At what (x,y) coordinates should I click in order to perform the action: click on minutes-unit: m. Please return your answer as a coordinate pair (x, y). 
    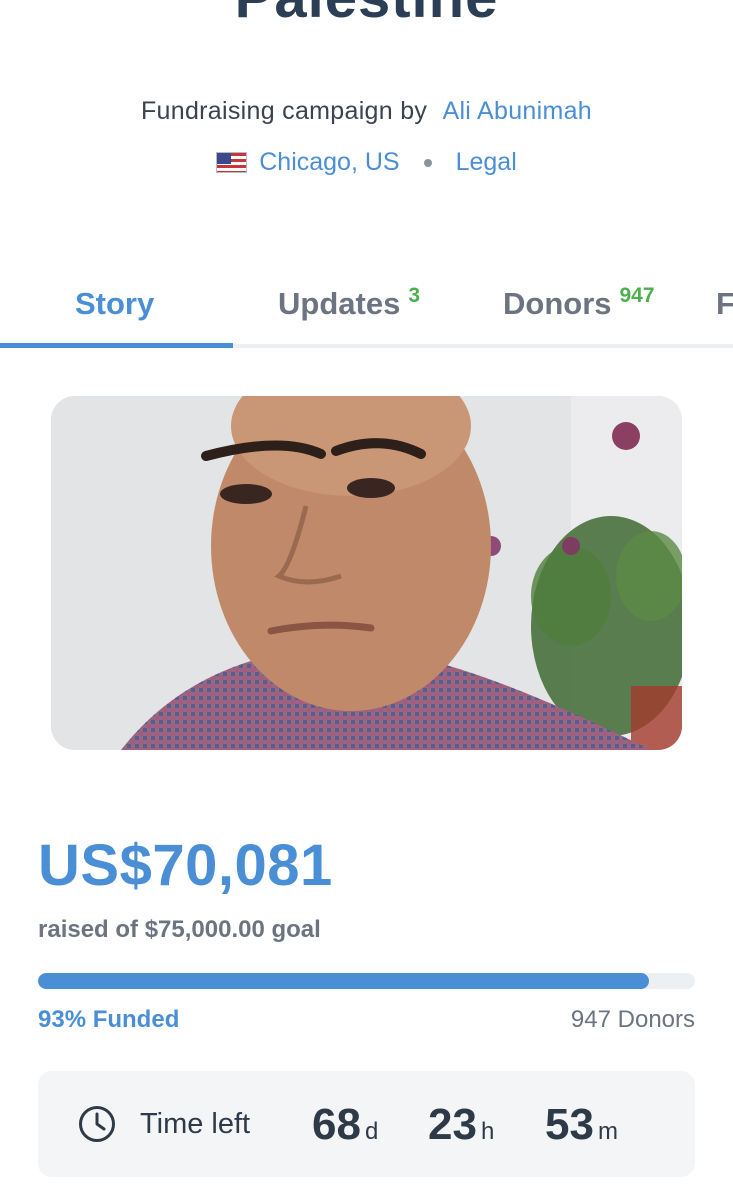
    Looking at the image, I should click on (607, 1131).